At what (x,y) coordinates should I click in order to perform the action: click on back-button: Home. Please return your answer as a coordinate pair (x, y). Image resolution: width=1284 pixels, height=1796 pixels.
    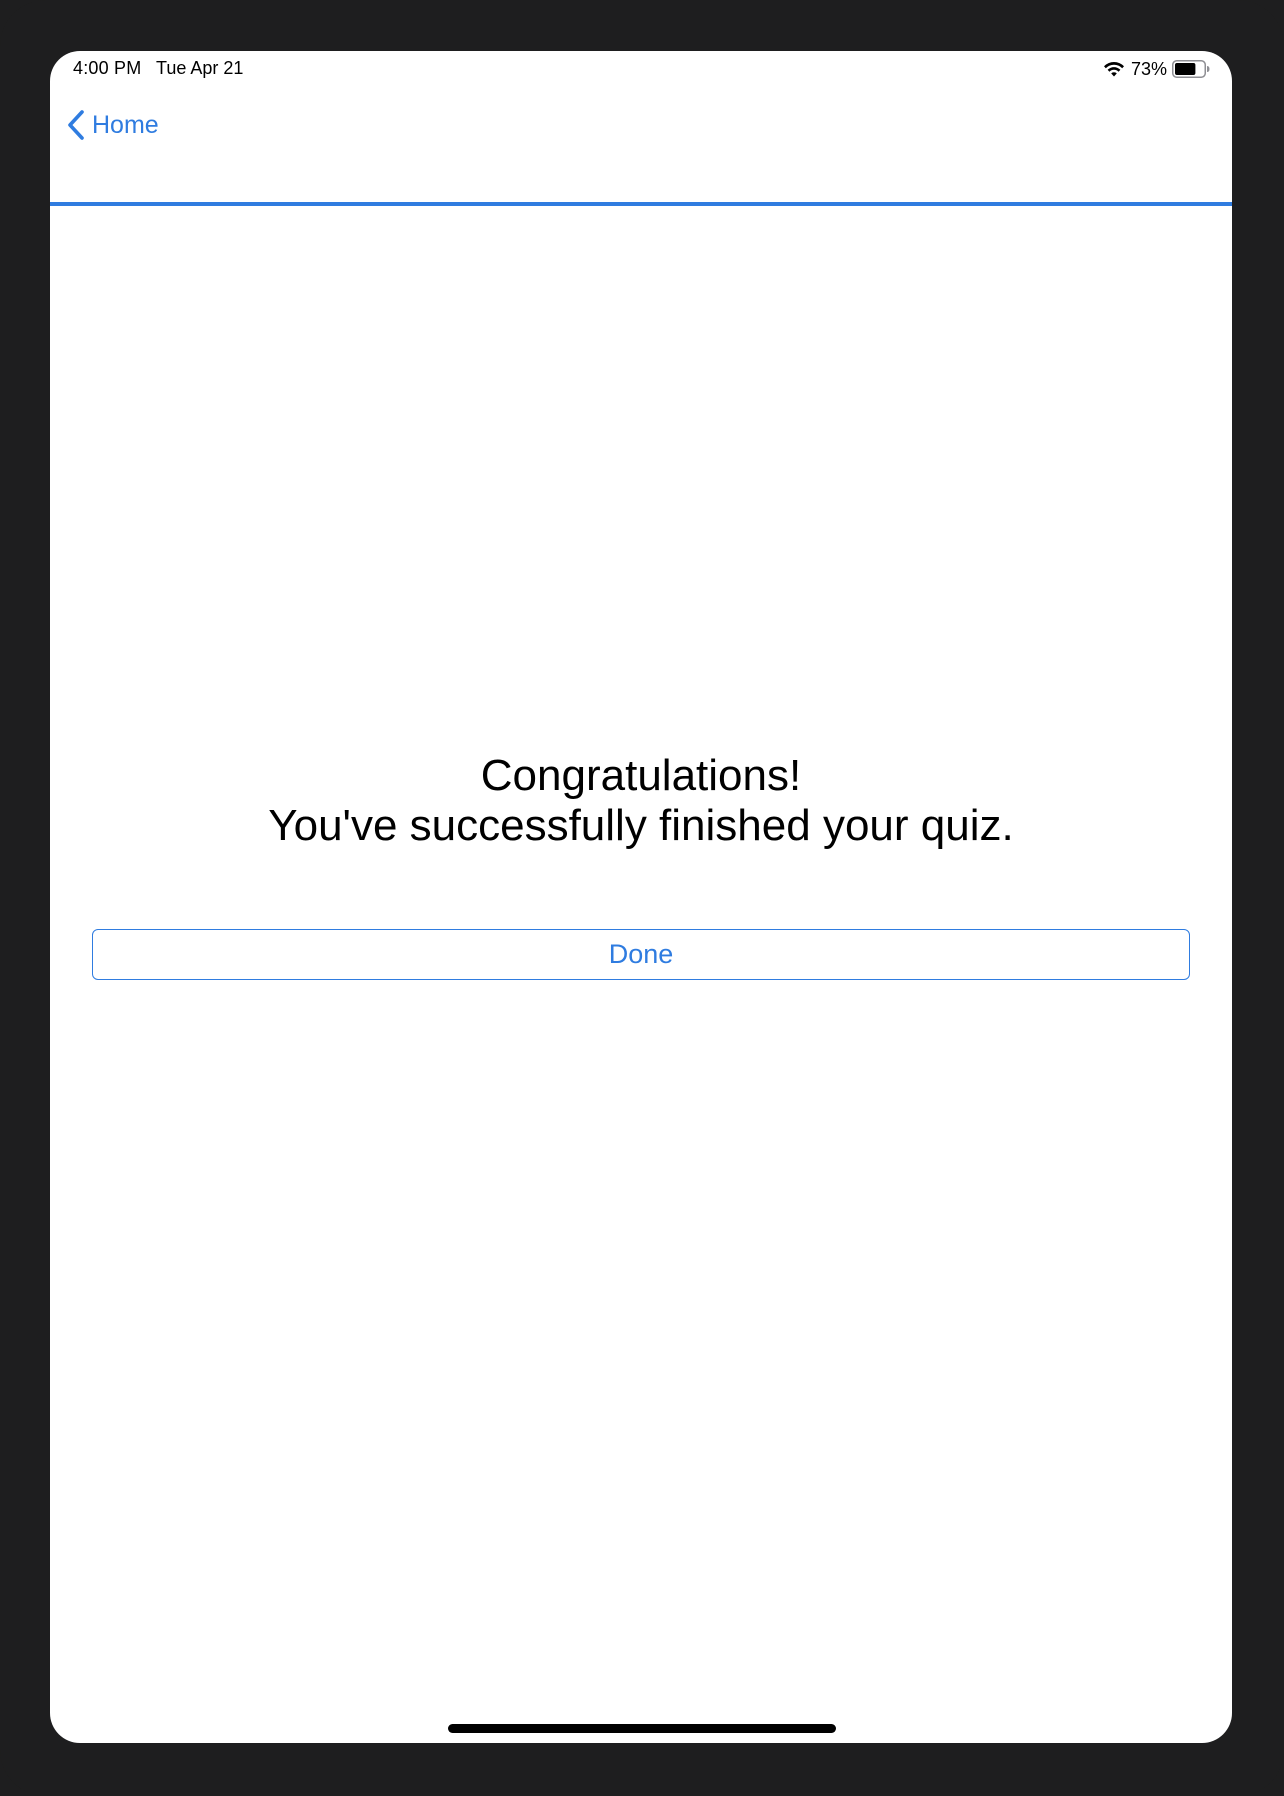
    Looking at the image, I should click on (112, 125).